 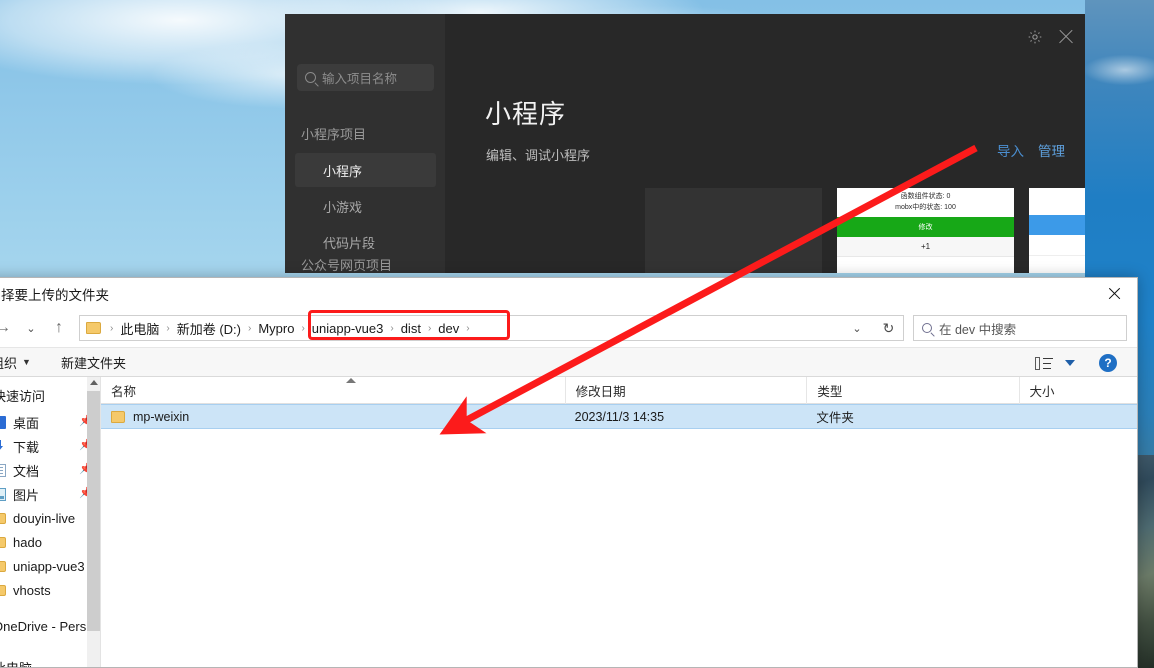 I want to click on sidebar-group-miniprogram-title: 小程序项目, so click(x=334, y=134).